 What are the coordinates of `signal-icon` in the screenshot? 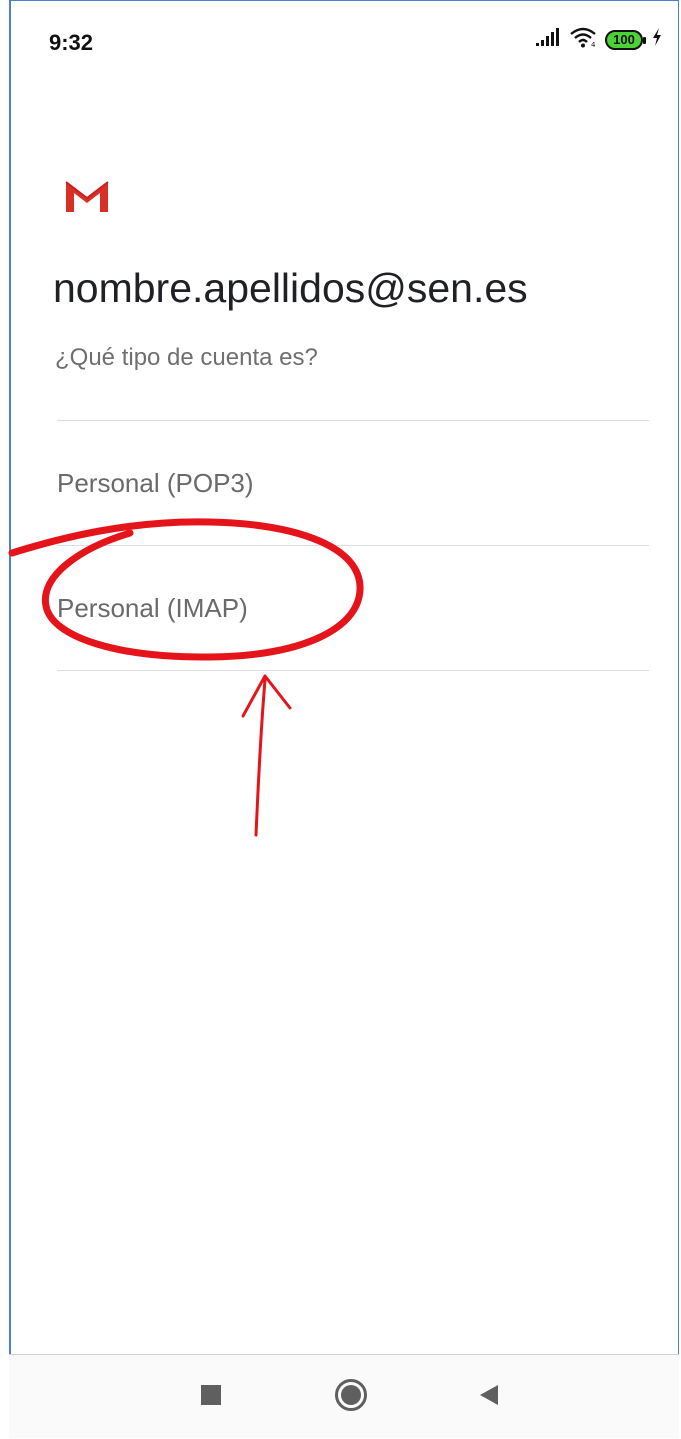 It's located at (548, 39).